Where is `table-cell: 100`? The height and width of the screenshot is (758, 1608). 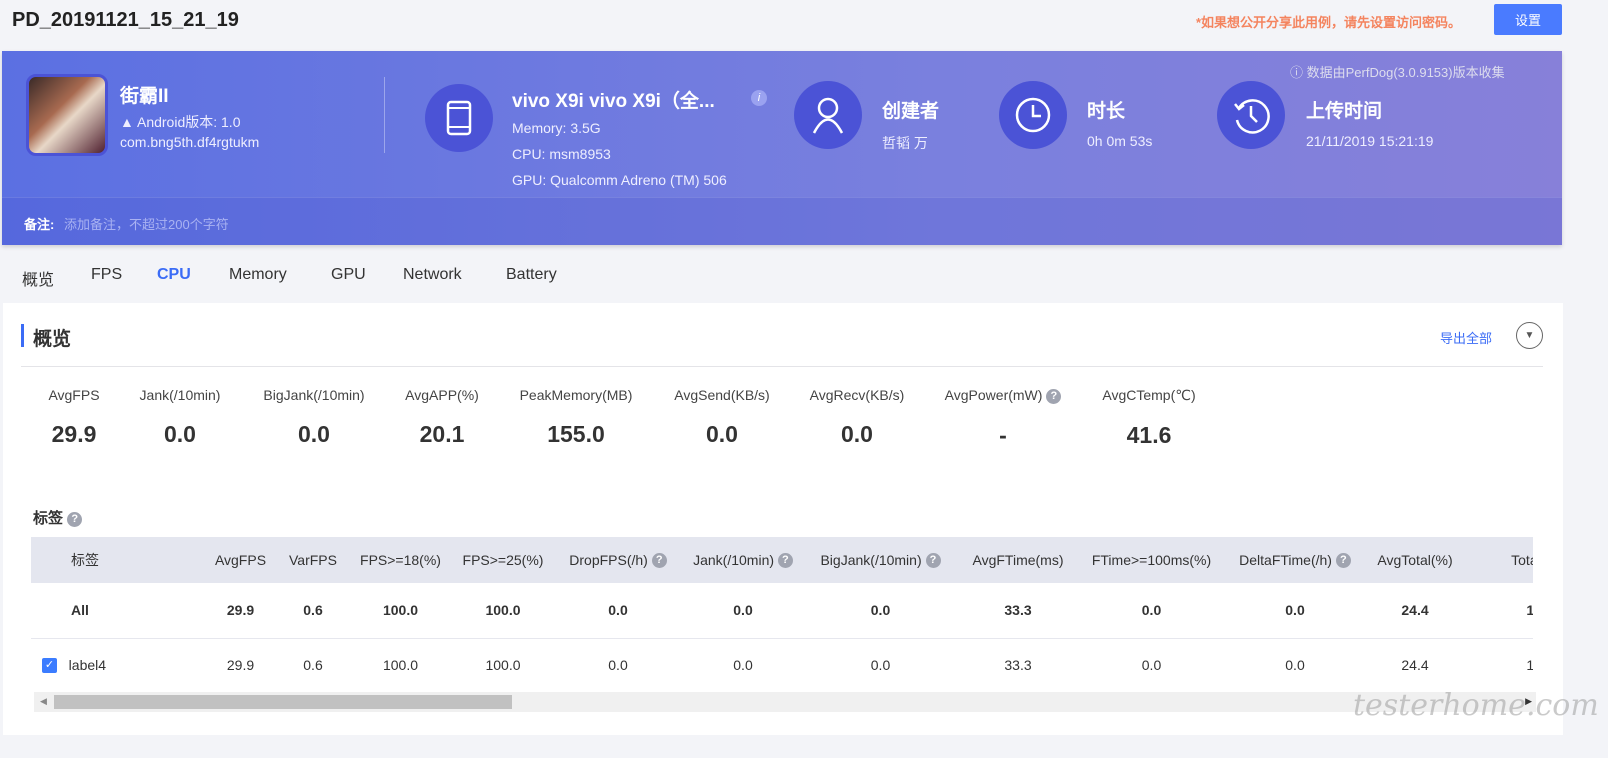 table-cell: 100 is located at coordinates (1499, 665).